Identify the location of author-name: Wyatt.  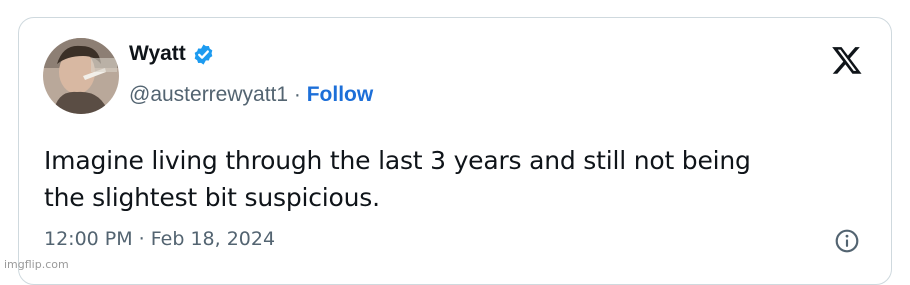
(157, 54).